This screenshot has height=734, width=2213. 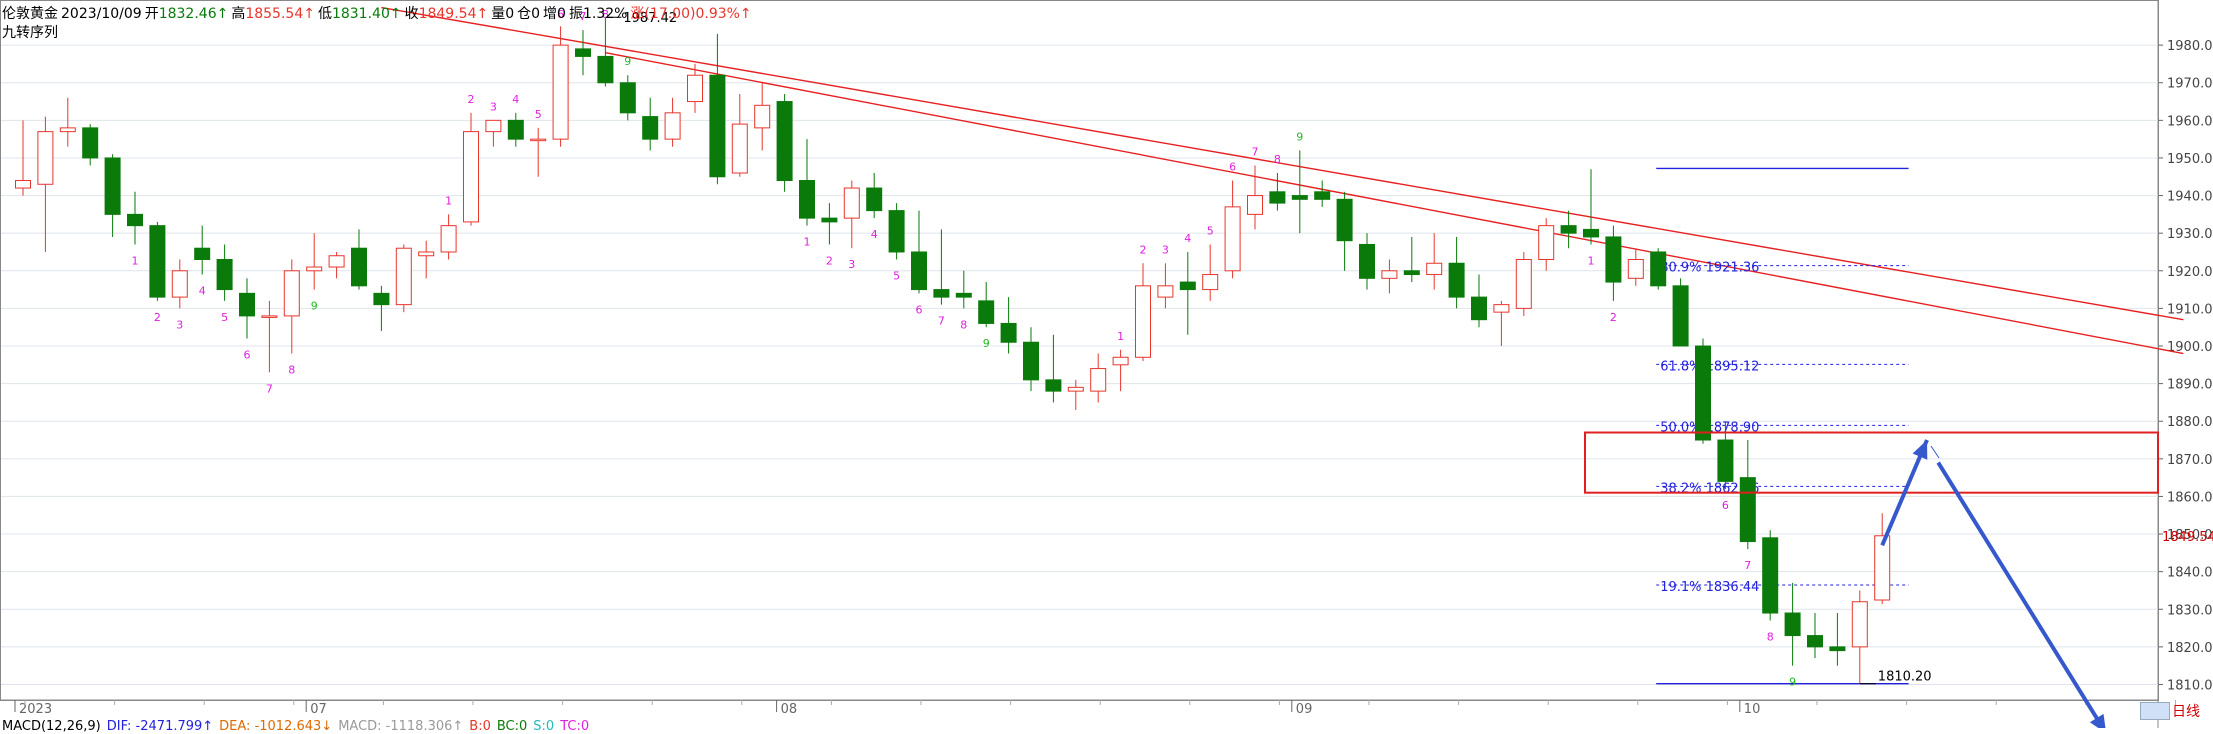 I want to click on y-tick-label: 1920.00, so click(x=2190, y=272).